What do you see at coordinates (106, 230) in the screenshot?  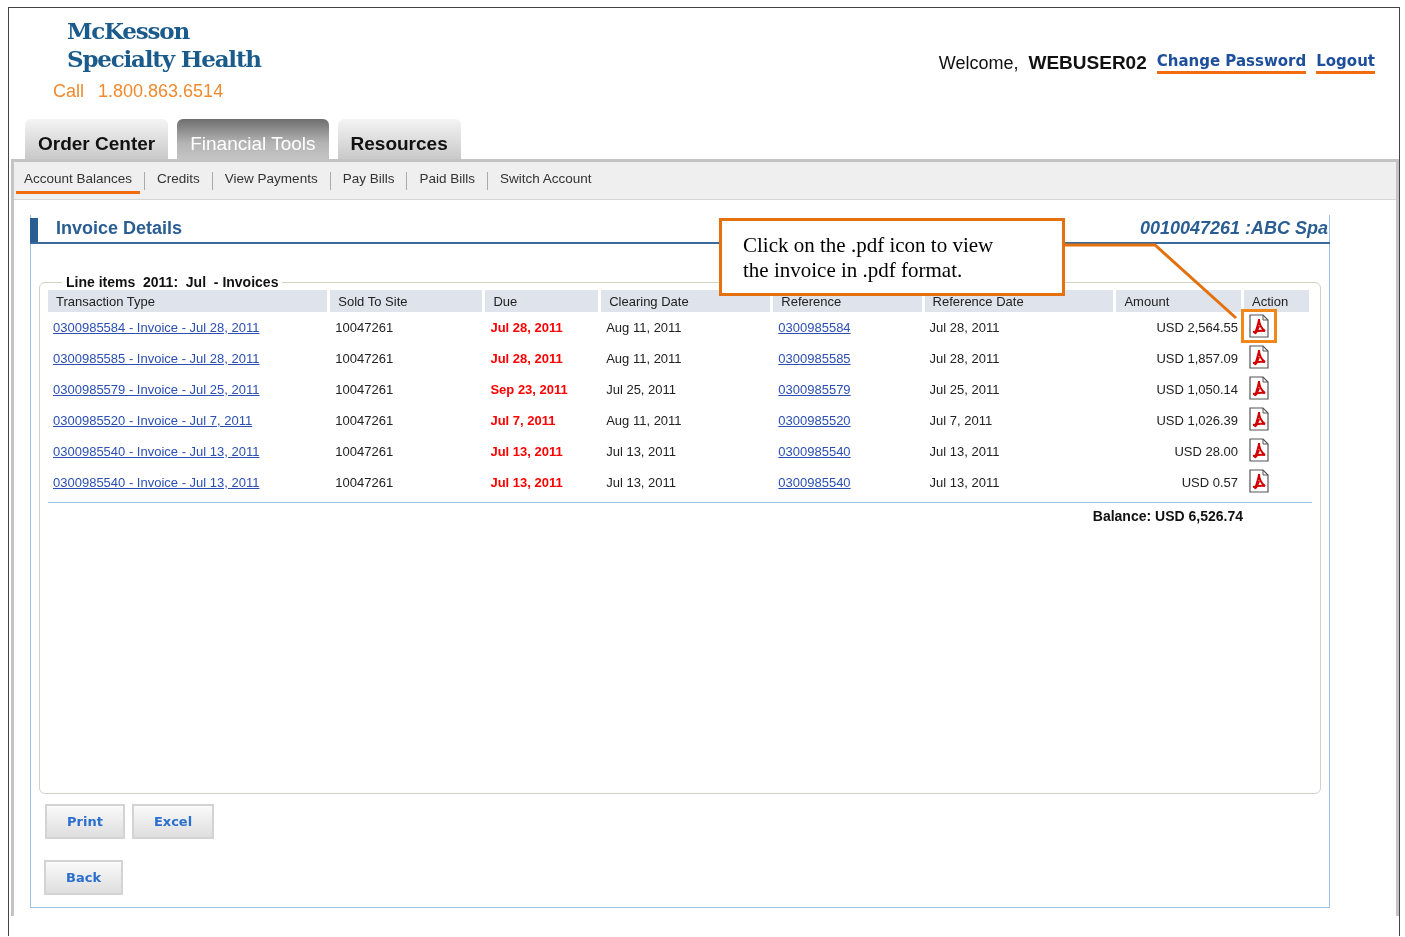 I see `page-title: Invoice Details` at bounding box center [106, 230].